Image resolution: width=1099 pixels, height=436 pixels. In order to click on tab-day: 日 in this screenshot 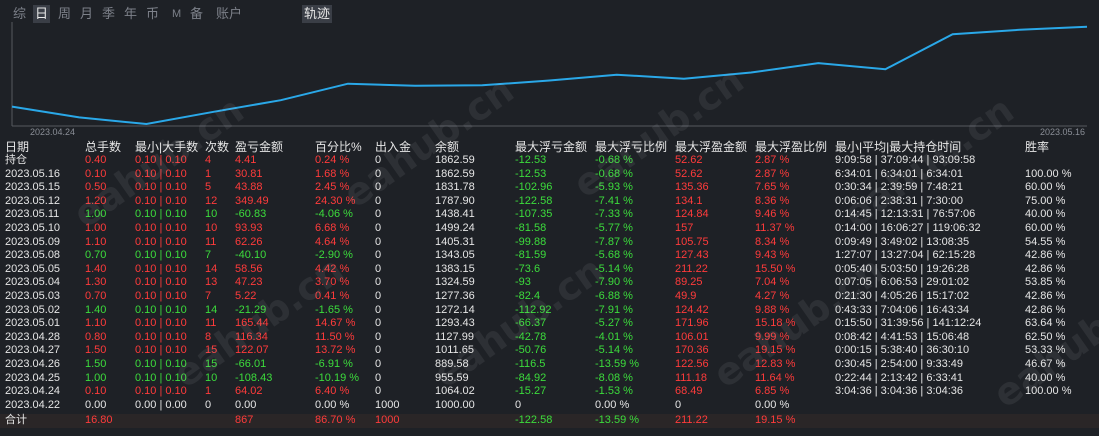, I will do `click(42, 14)`.